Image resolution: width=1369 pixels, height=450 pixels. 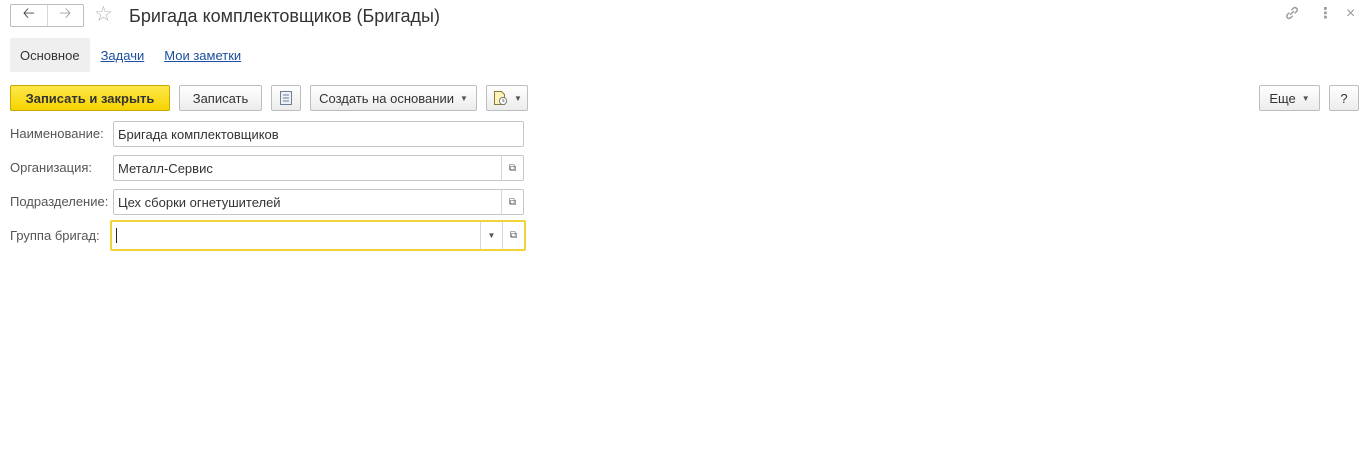 I want to click on group-field: ▼ ⧉, so click(x=318, y=235).